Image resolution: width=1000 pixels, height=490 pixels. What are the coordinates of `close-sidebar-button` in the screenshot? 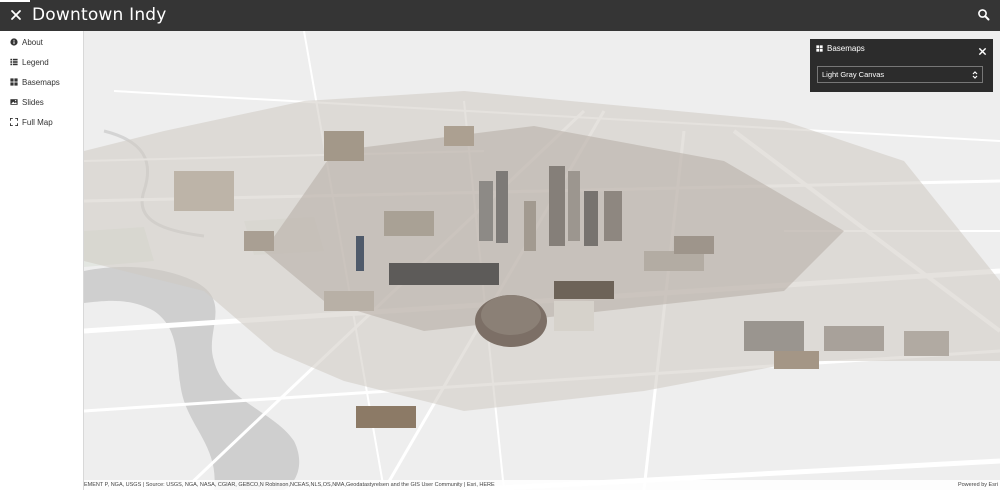 It's located at (16, 15).